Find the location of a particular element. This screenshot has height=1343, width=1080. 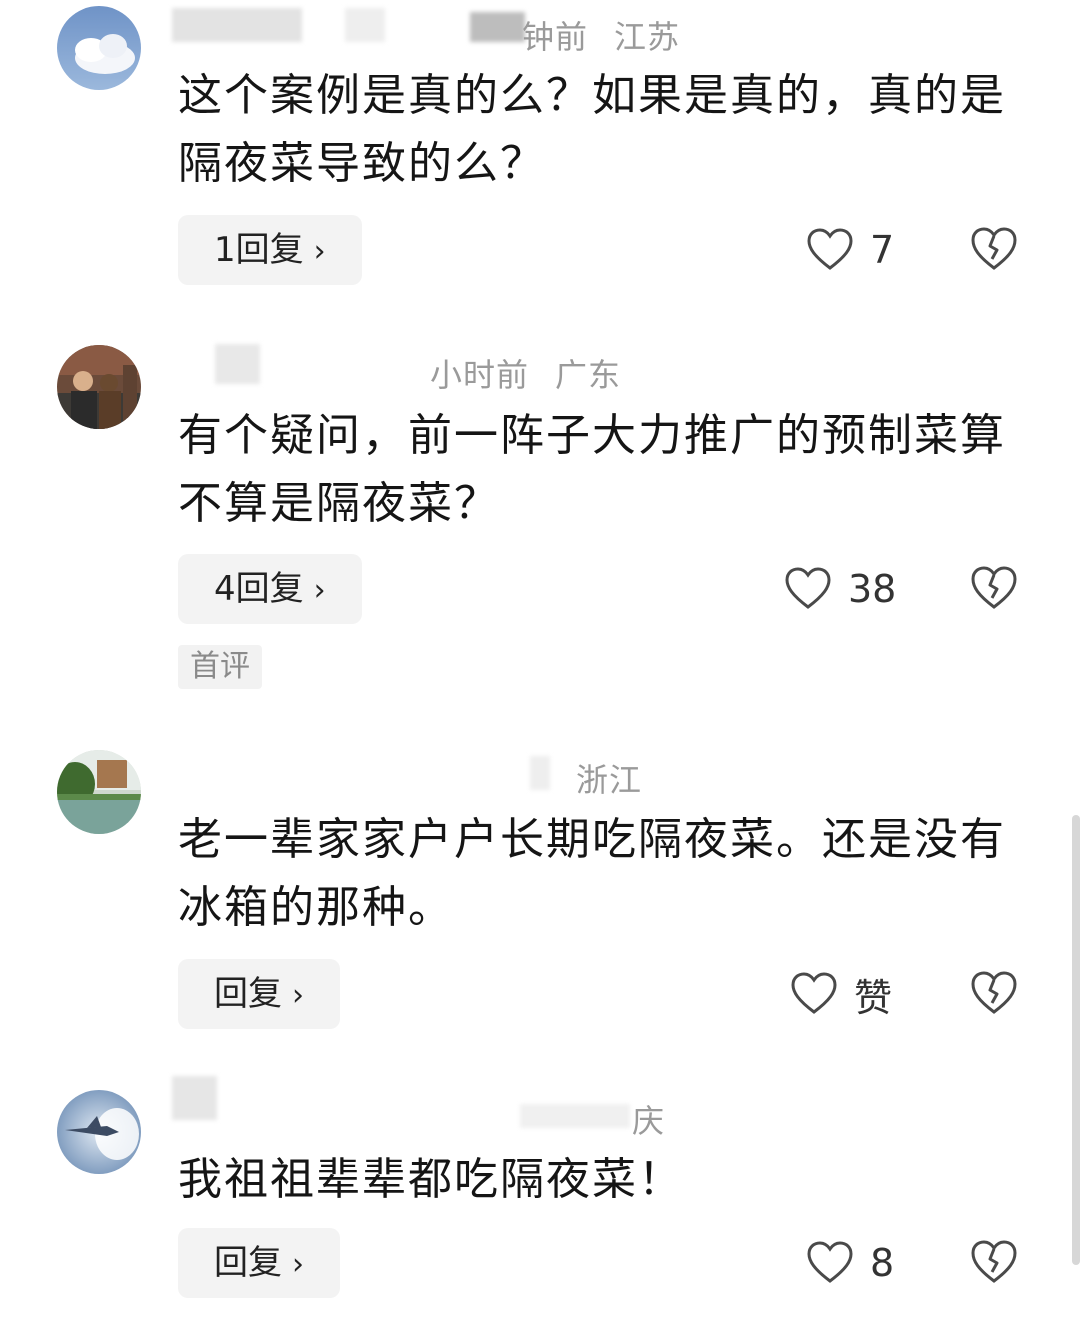

comment-meta: 浙江 is located at coordinates (596, 778).